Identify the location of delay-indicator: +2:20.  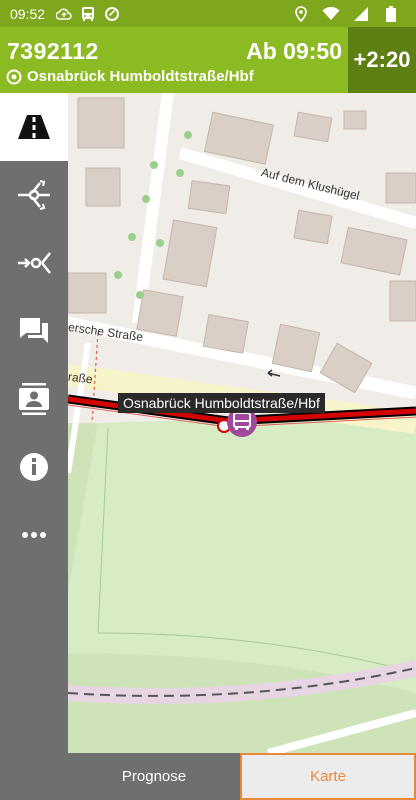
(382, 60).